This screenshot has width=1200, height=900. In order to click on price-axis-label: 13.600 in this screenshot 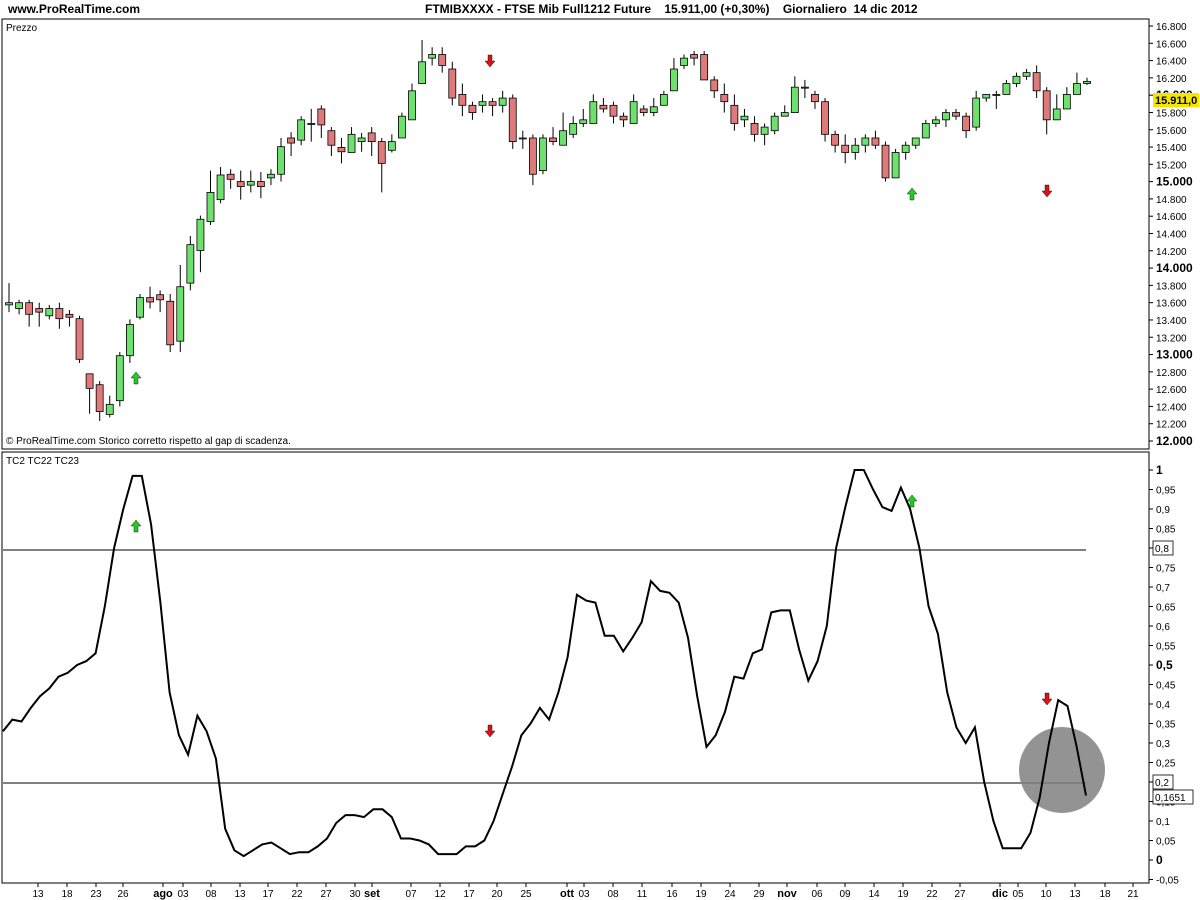, I will do `click(1171, 304)`.